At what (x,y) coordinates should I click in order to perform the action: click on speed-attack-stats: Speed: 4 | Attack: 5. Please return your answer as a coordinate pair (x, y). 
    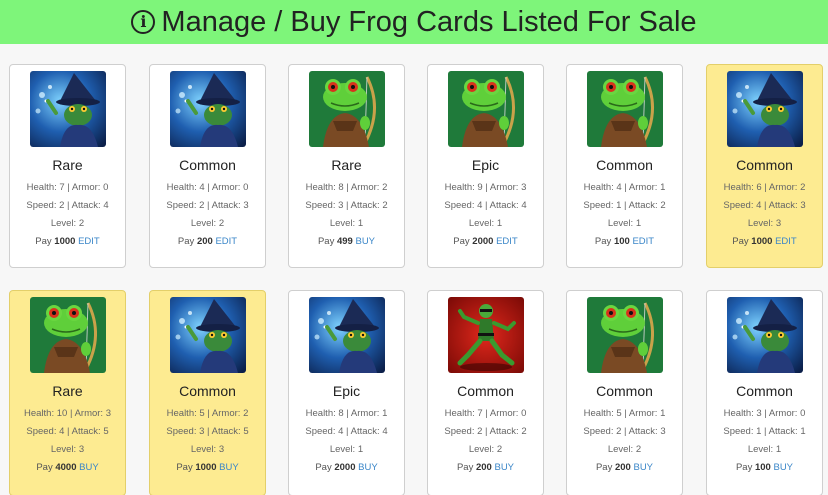
    Looking at the image, I should click on (67, 431).